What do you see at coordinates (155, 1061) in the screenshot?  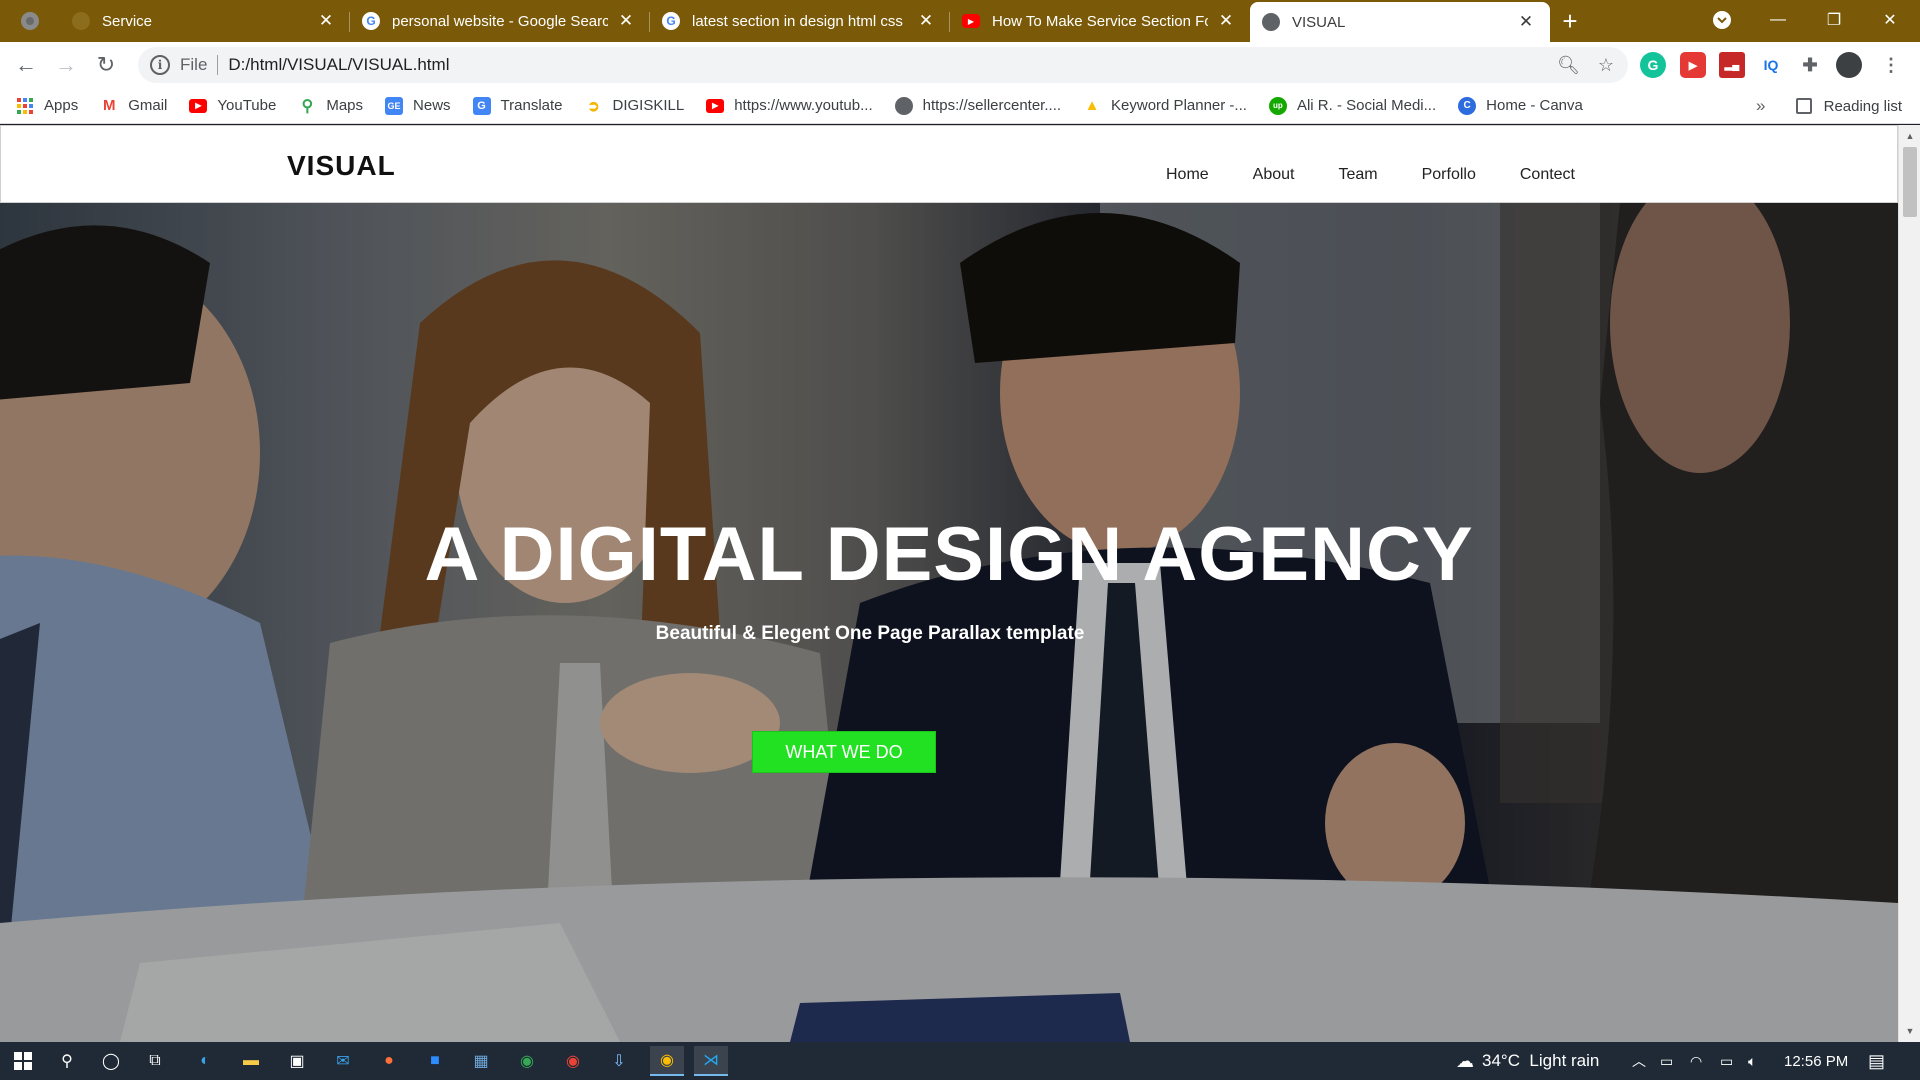 I see `task-view-icon: ⧉` at bounding box center [155, 1061].